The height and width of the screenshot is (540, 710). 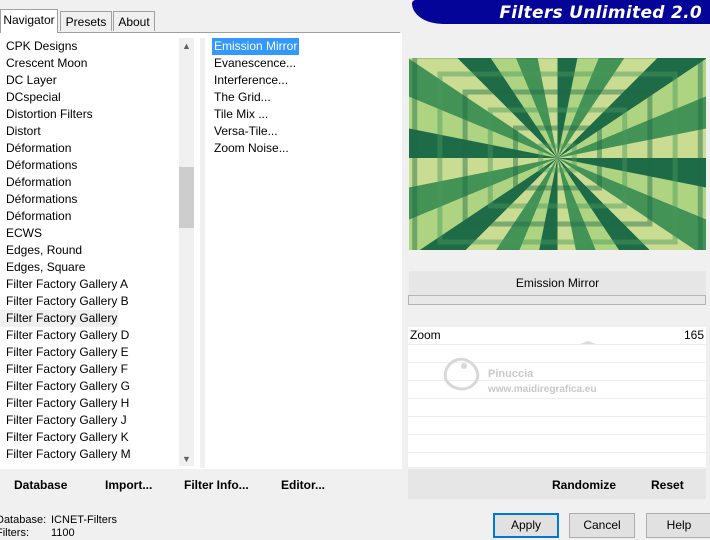 What do you see at coordinates (89, 369) in the screenshot?
I see `category-item: Filter Factory Gallery F` at bounding box center [89, 369].